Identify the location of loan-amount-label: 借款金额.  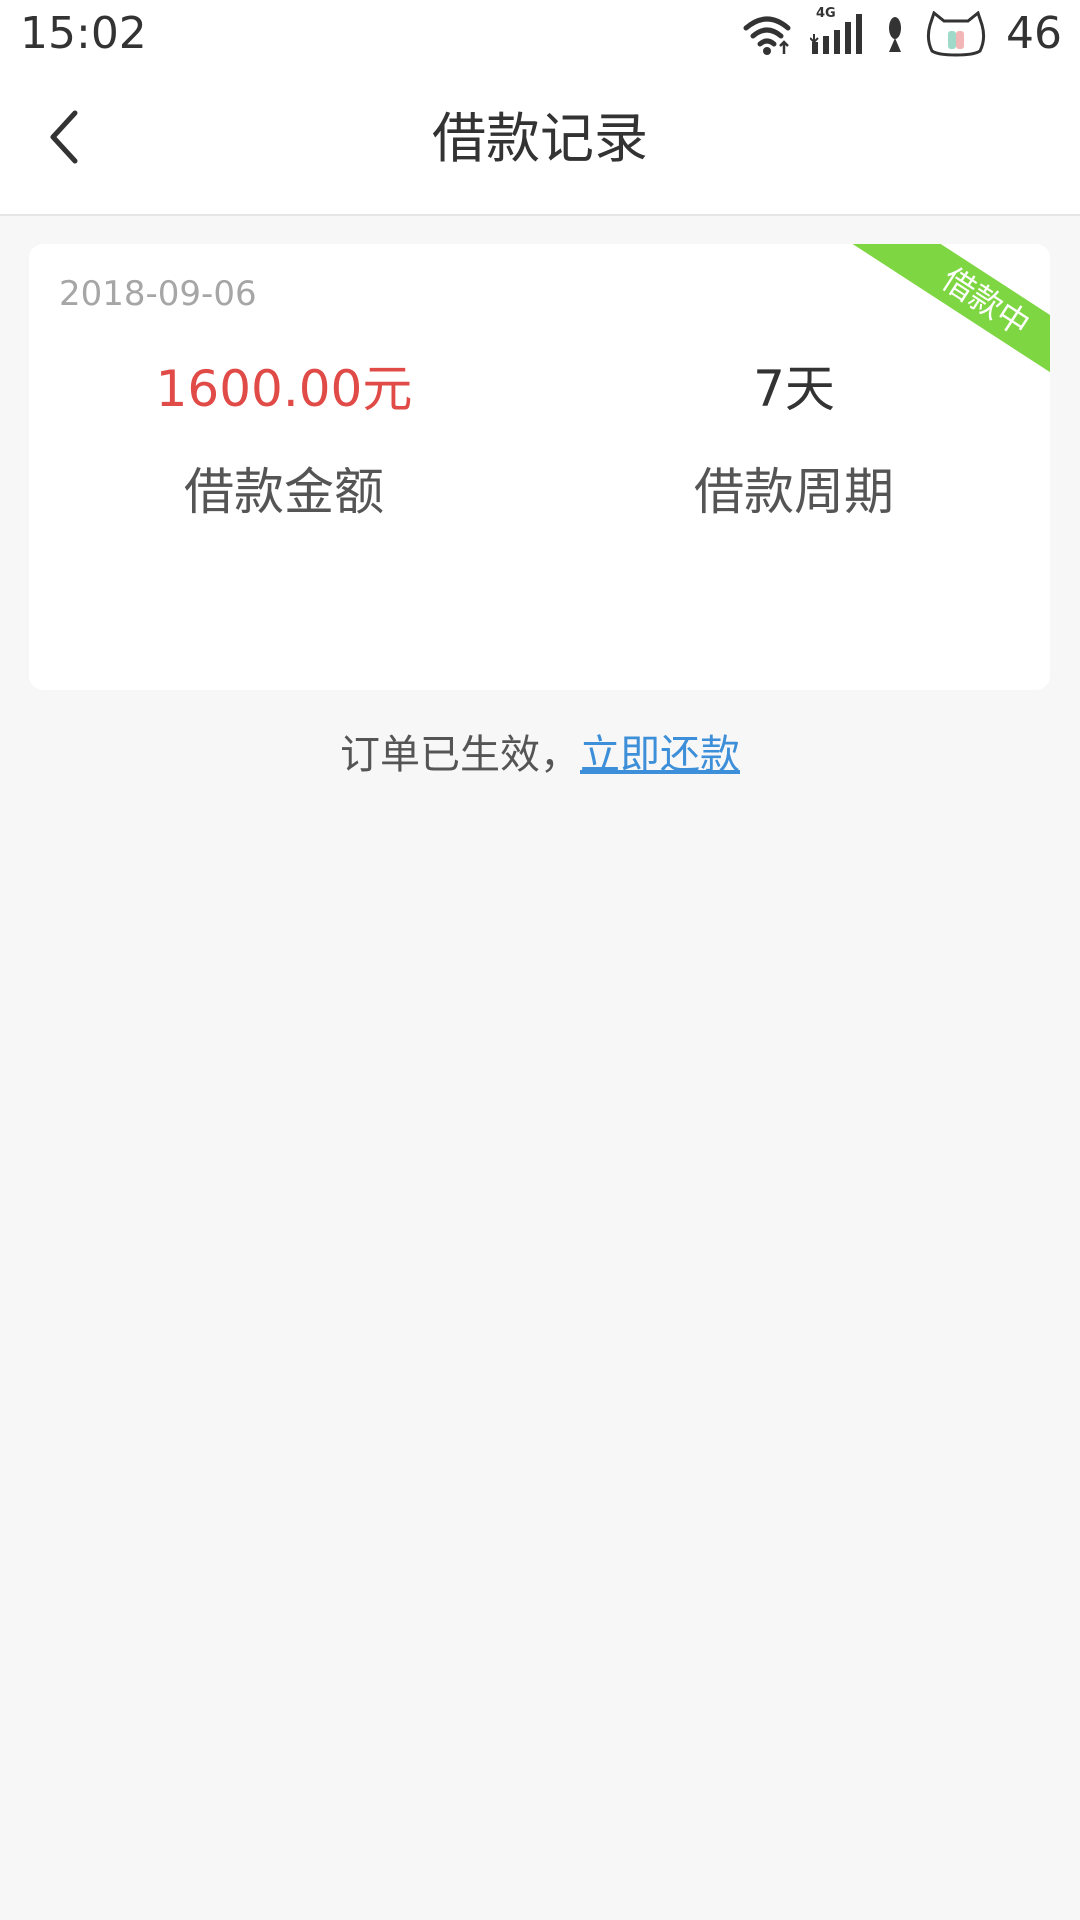
(284, 492).